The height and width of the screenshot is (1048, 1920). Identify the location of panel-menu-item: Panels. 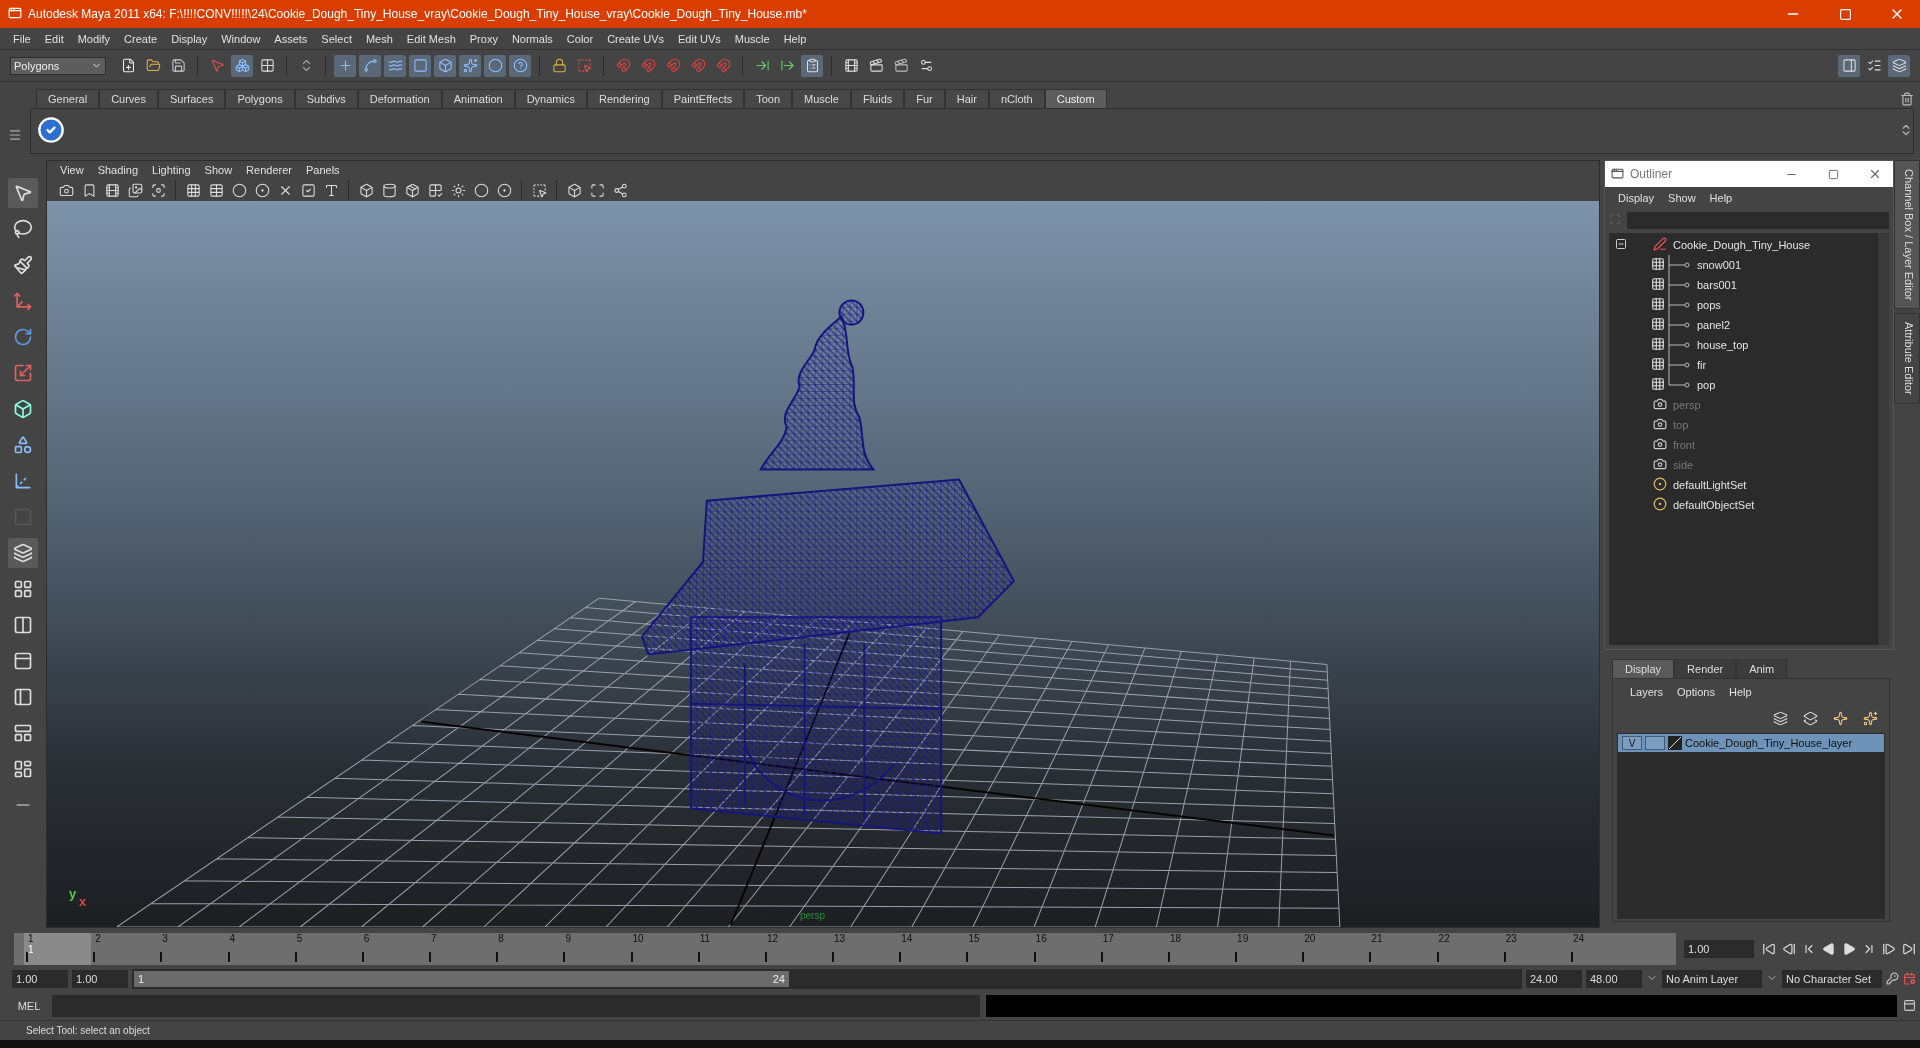
(322, 170).